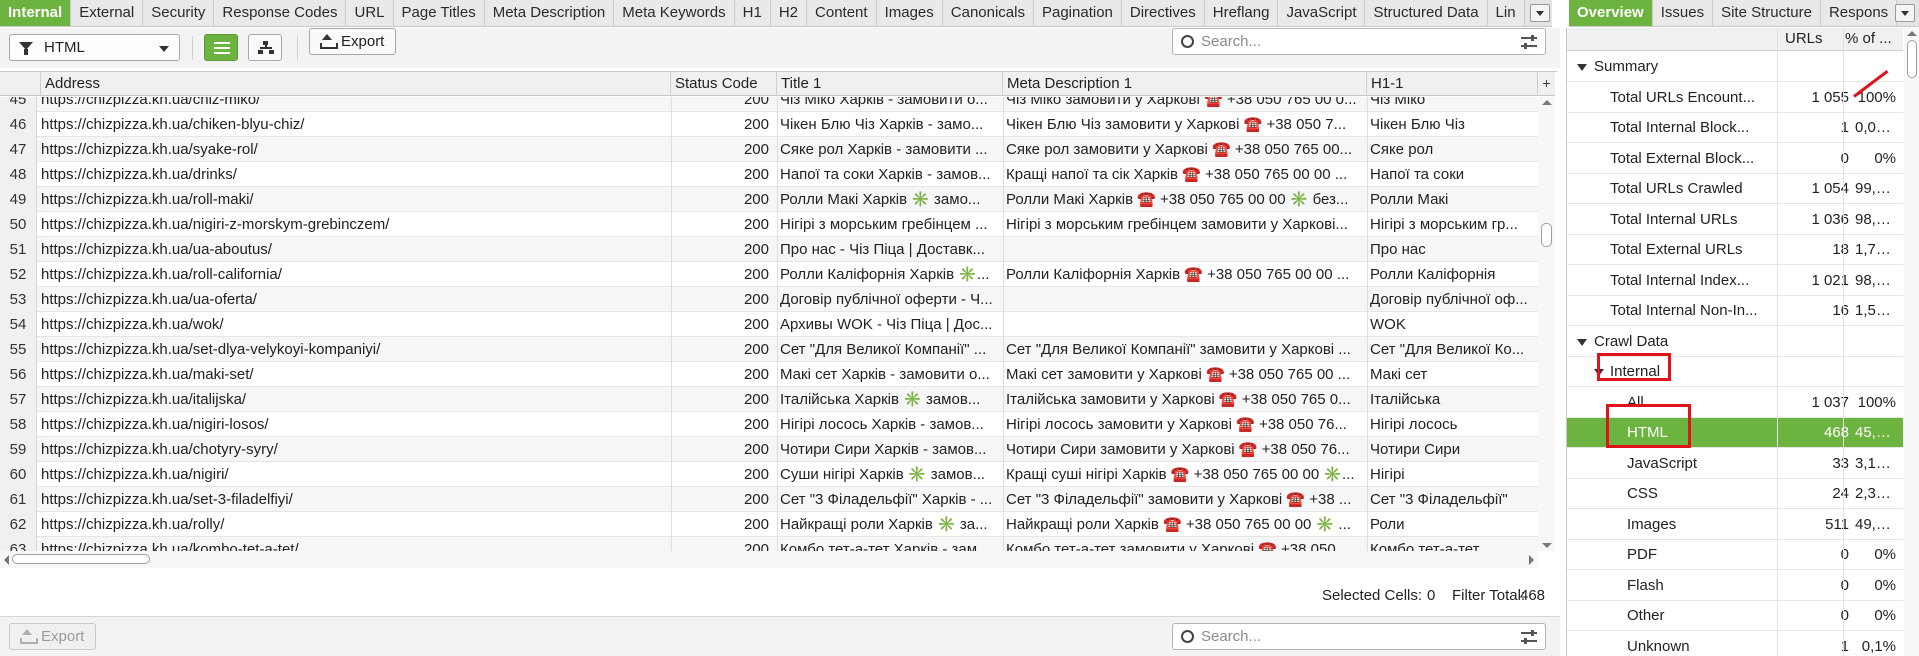 This screenshot has width=1919, height=656. What do you see at coordinates (1185, 84) in the screenshot?
I see `column-header-meta-description: Meta Description 1` at bounding box center [1185, 84].